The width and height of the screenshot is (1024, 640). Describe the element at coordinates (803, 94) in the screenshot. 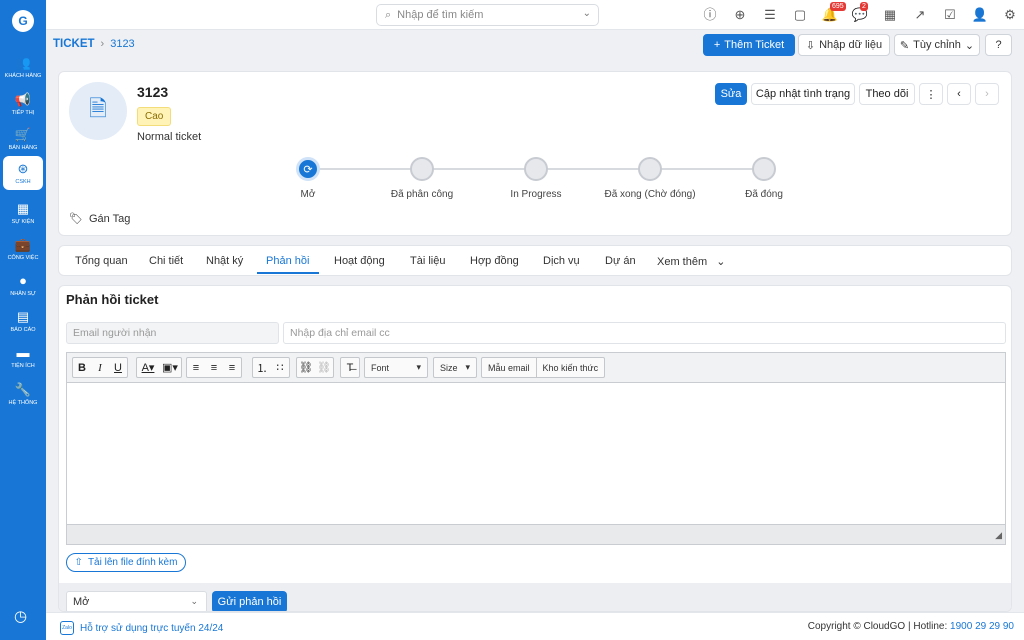

I see `update-status-button: Cập nhật tình trạng` at that location.